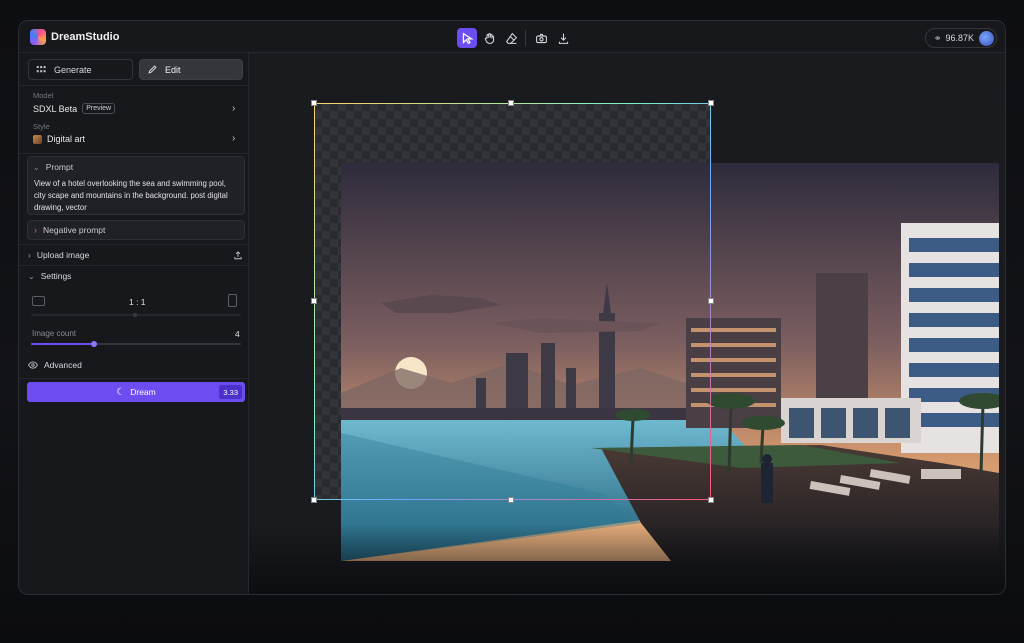  Describe the element at coordinates (511, 103) in the screenshot. I see `resize-handle-top` at that location.